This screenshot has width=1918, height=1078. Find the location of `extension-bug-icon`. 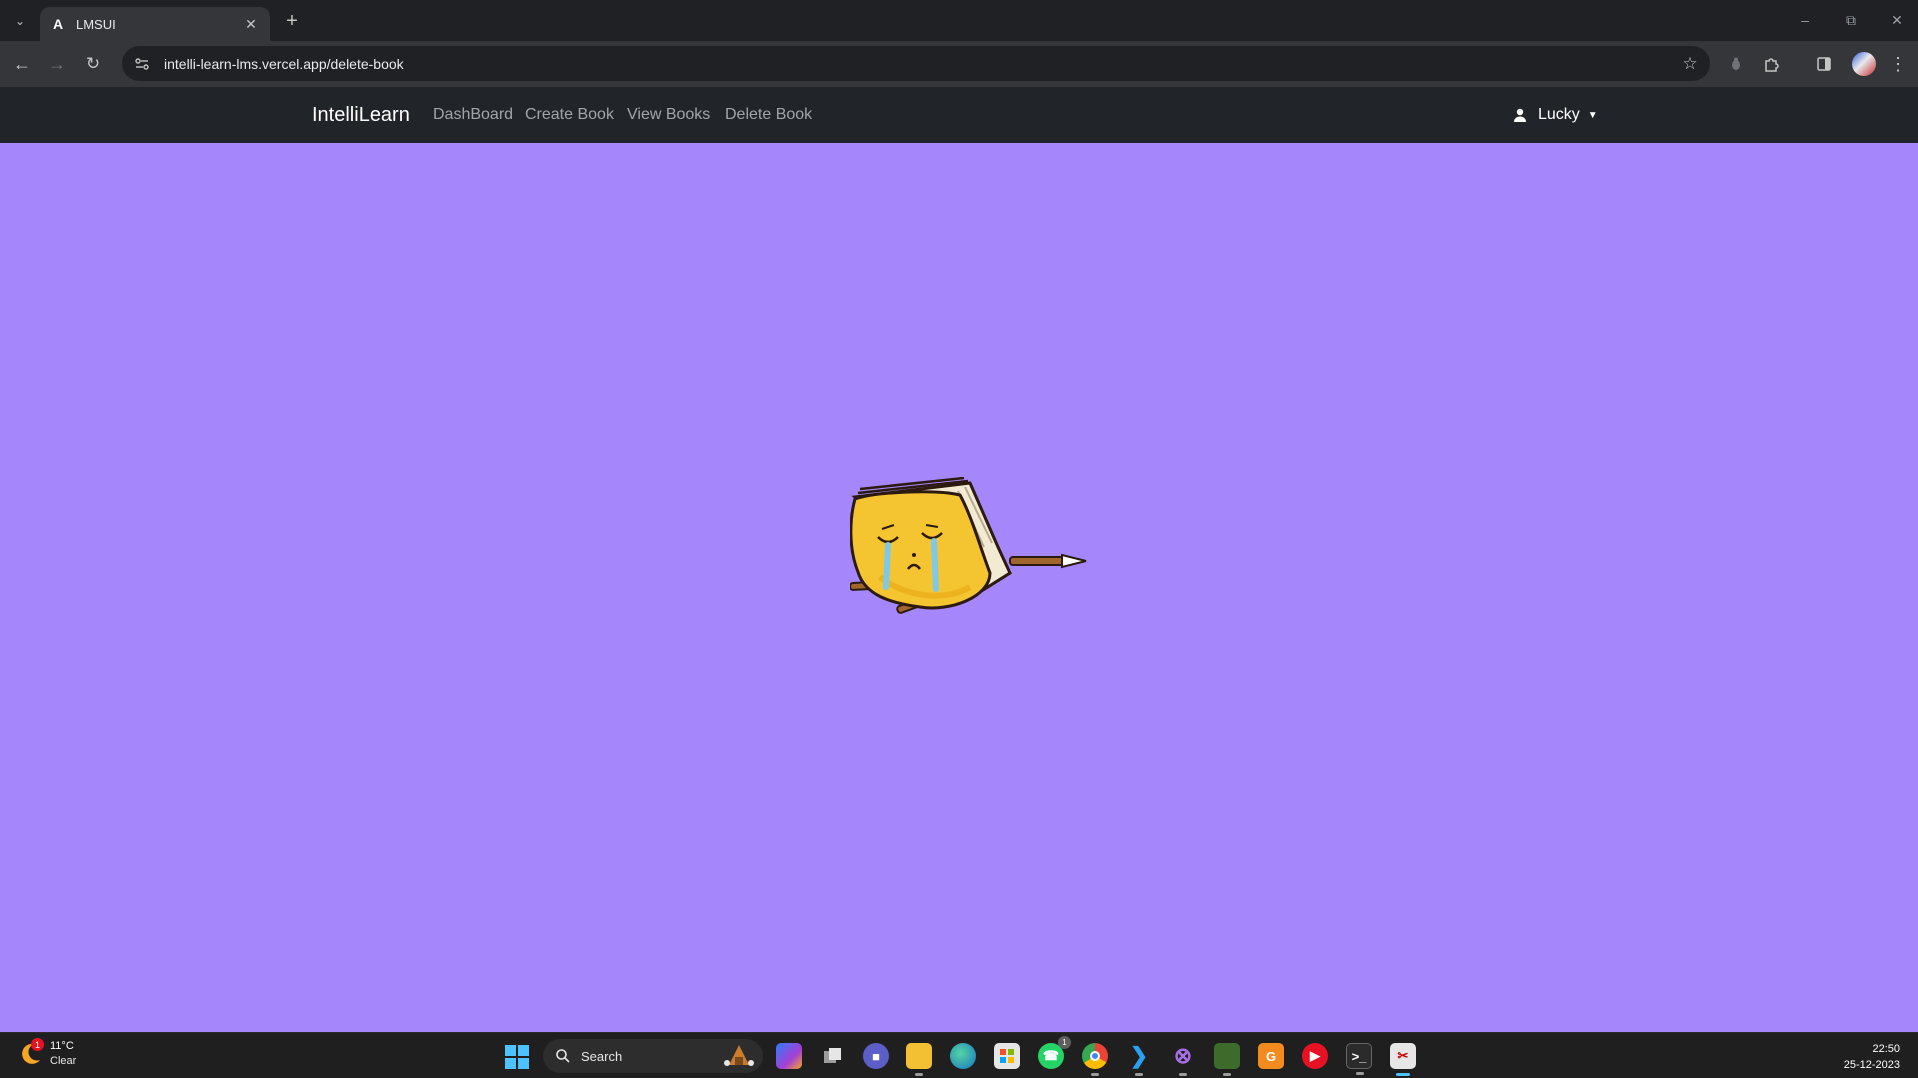

extension-bug-icon is located at coordinates (1736, 64).